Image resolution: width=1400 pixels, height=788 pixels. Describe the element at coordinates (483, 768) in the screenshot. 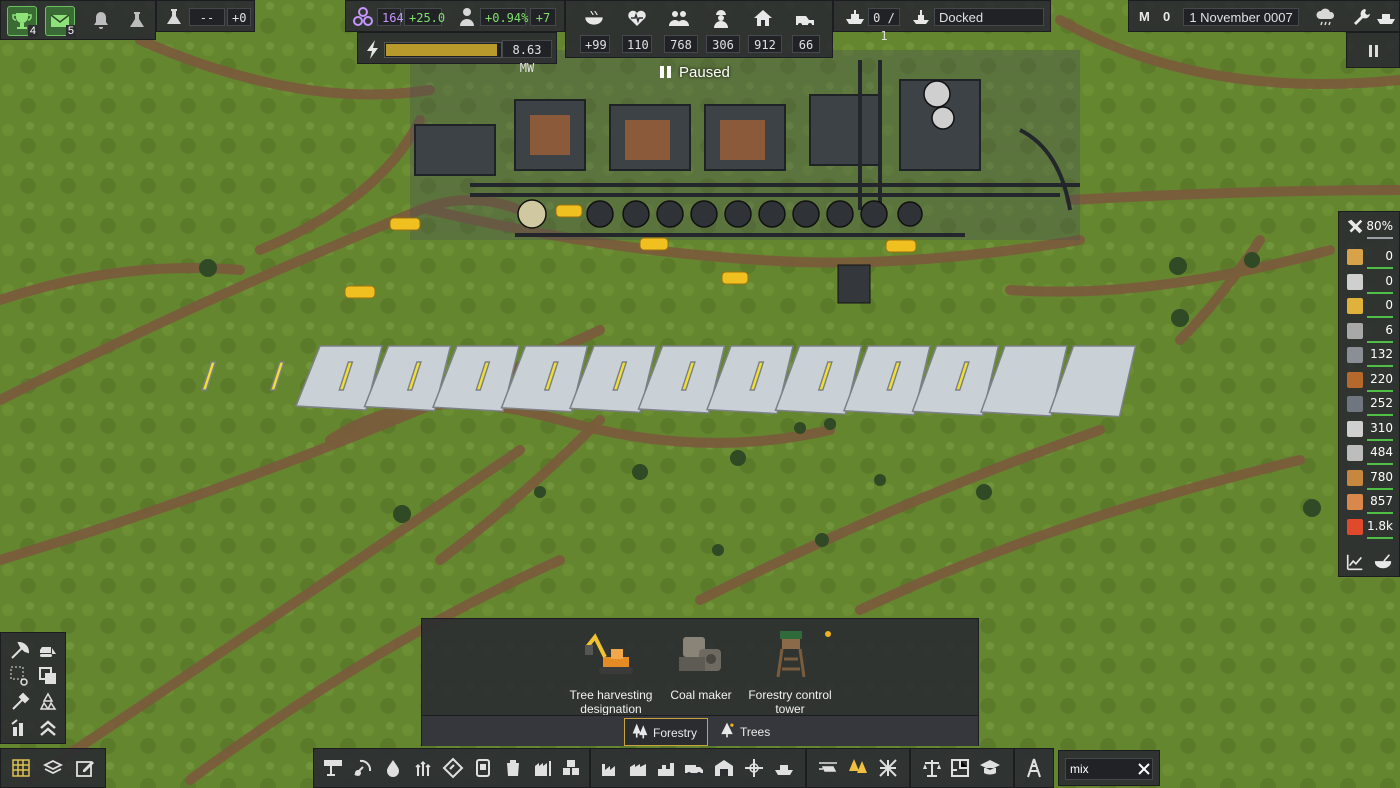

I see `storage-icon` at that location.